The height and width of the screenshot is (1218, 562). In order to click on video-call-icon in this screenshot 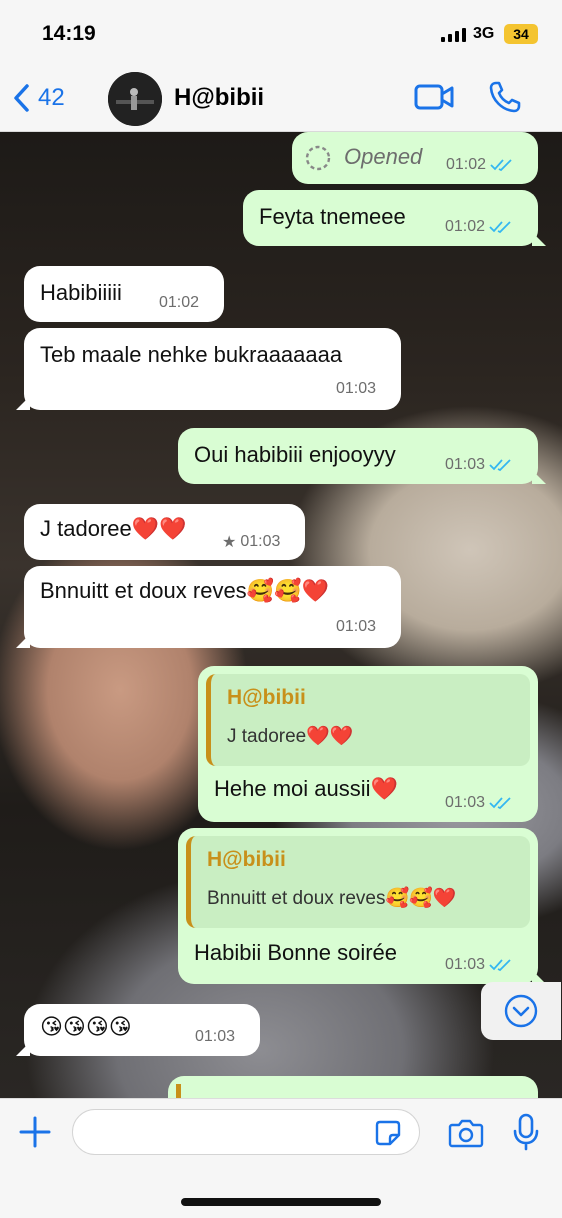, I will do `click(434, 97)`.